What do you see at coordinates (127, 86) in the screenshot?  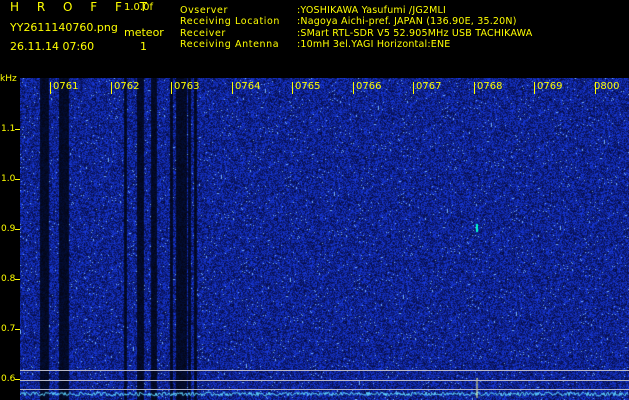 I see `x-tick-label: 0762` at bounding box center [127, 86].